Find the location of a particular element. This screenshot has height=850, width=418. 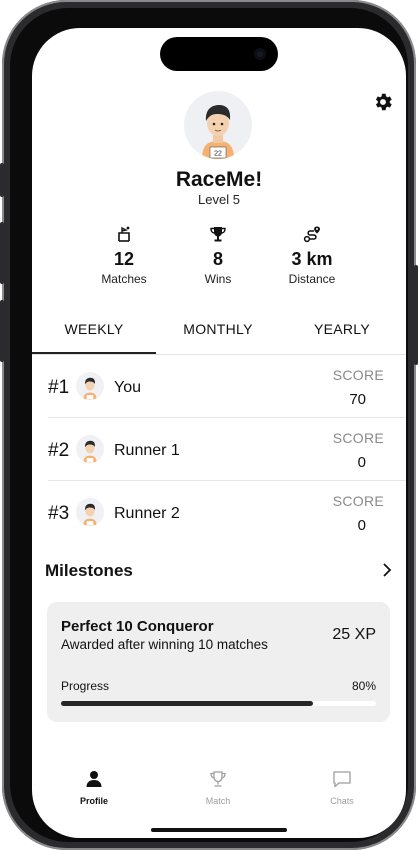

camera-icon is located at coordinates (260, 54).